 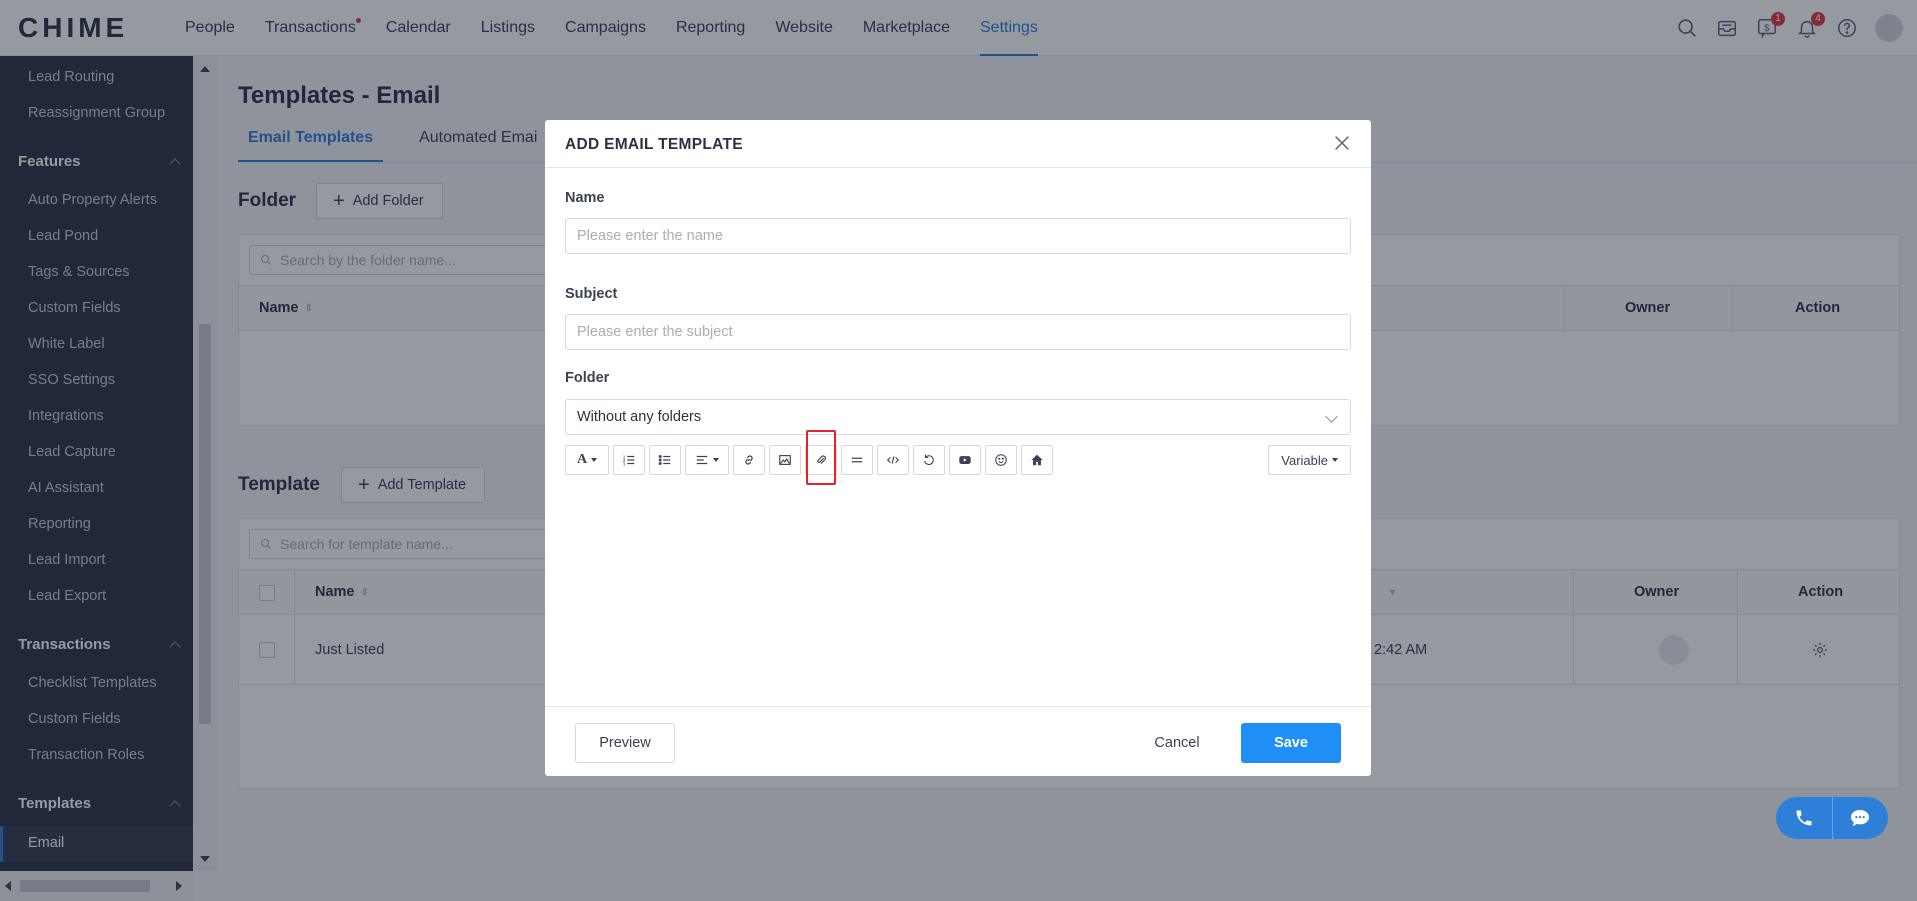 I want to click on home-button, so click(x=1037, y=460).